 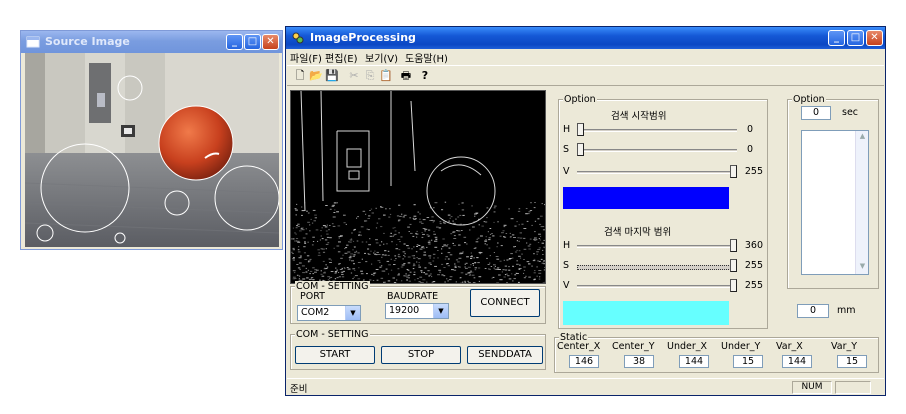 What do you see at coordinates (354, 76) in the screenshot?
I see `cut-icon: ✂` at bounding box center [354, 76].